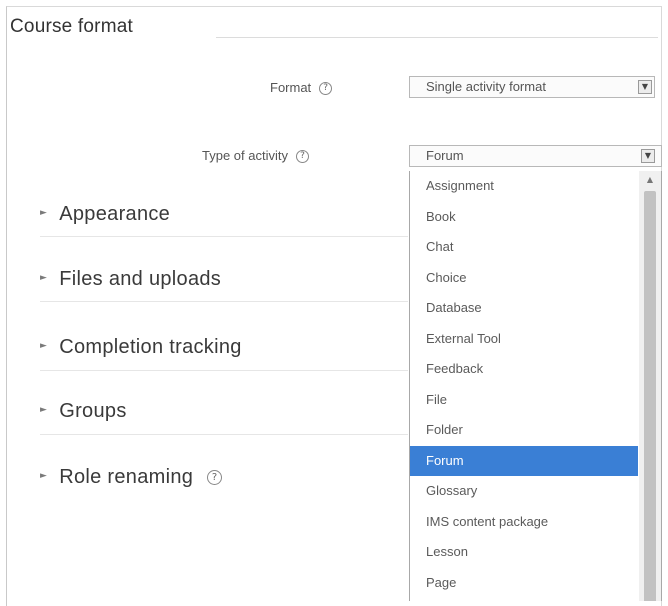  I want to click on section-title: Course format, so click(71, 26).